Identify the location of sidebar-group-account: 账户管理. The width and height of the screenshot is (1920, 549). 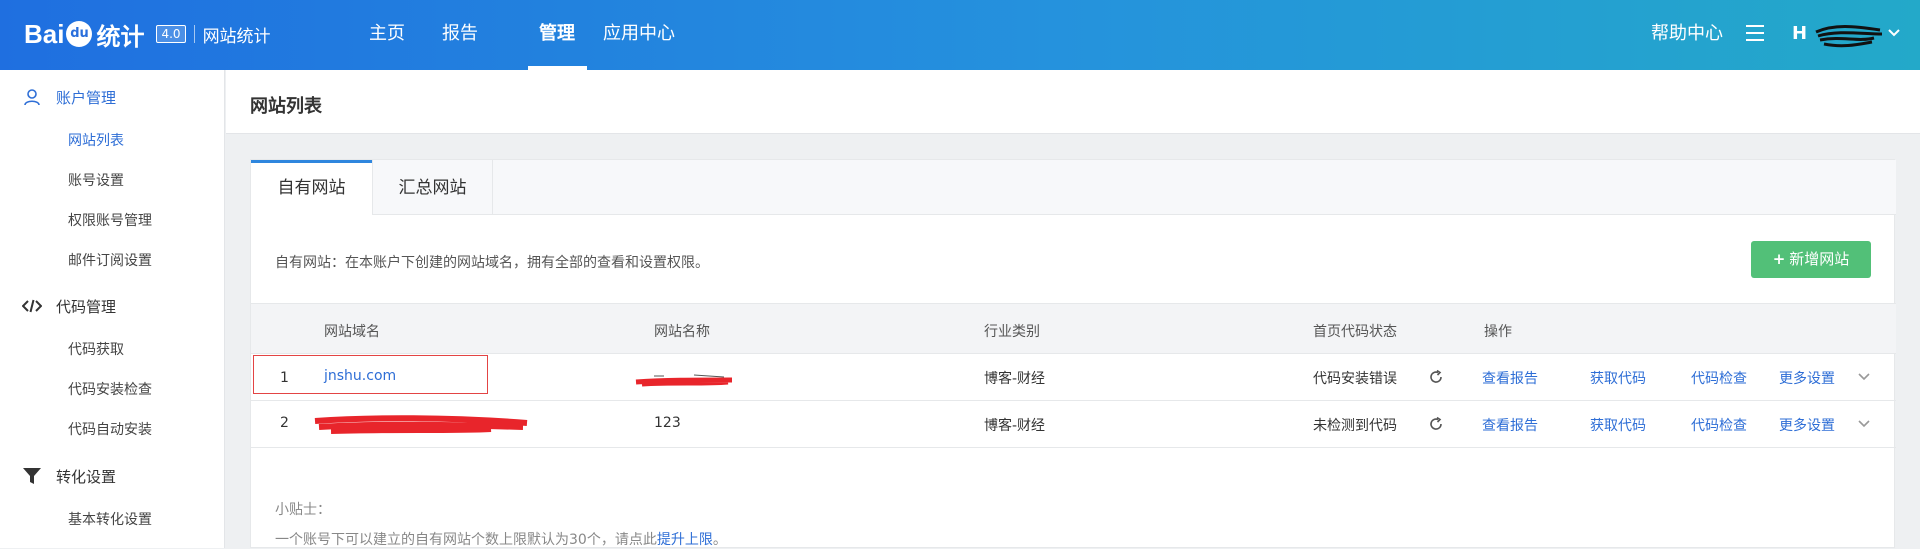
(112, 97).